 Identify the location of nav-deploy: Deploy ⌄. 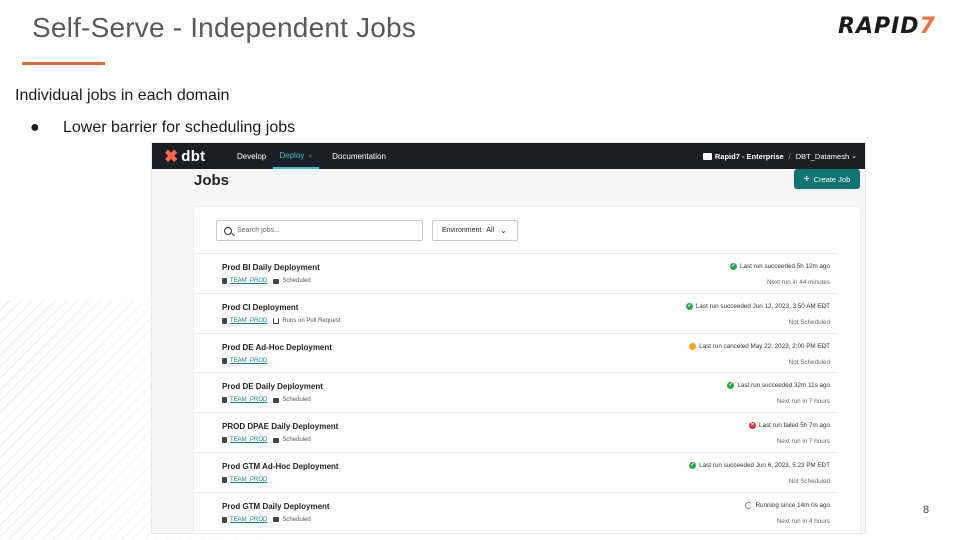
(296, 156).